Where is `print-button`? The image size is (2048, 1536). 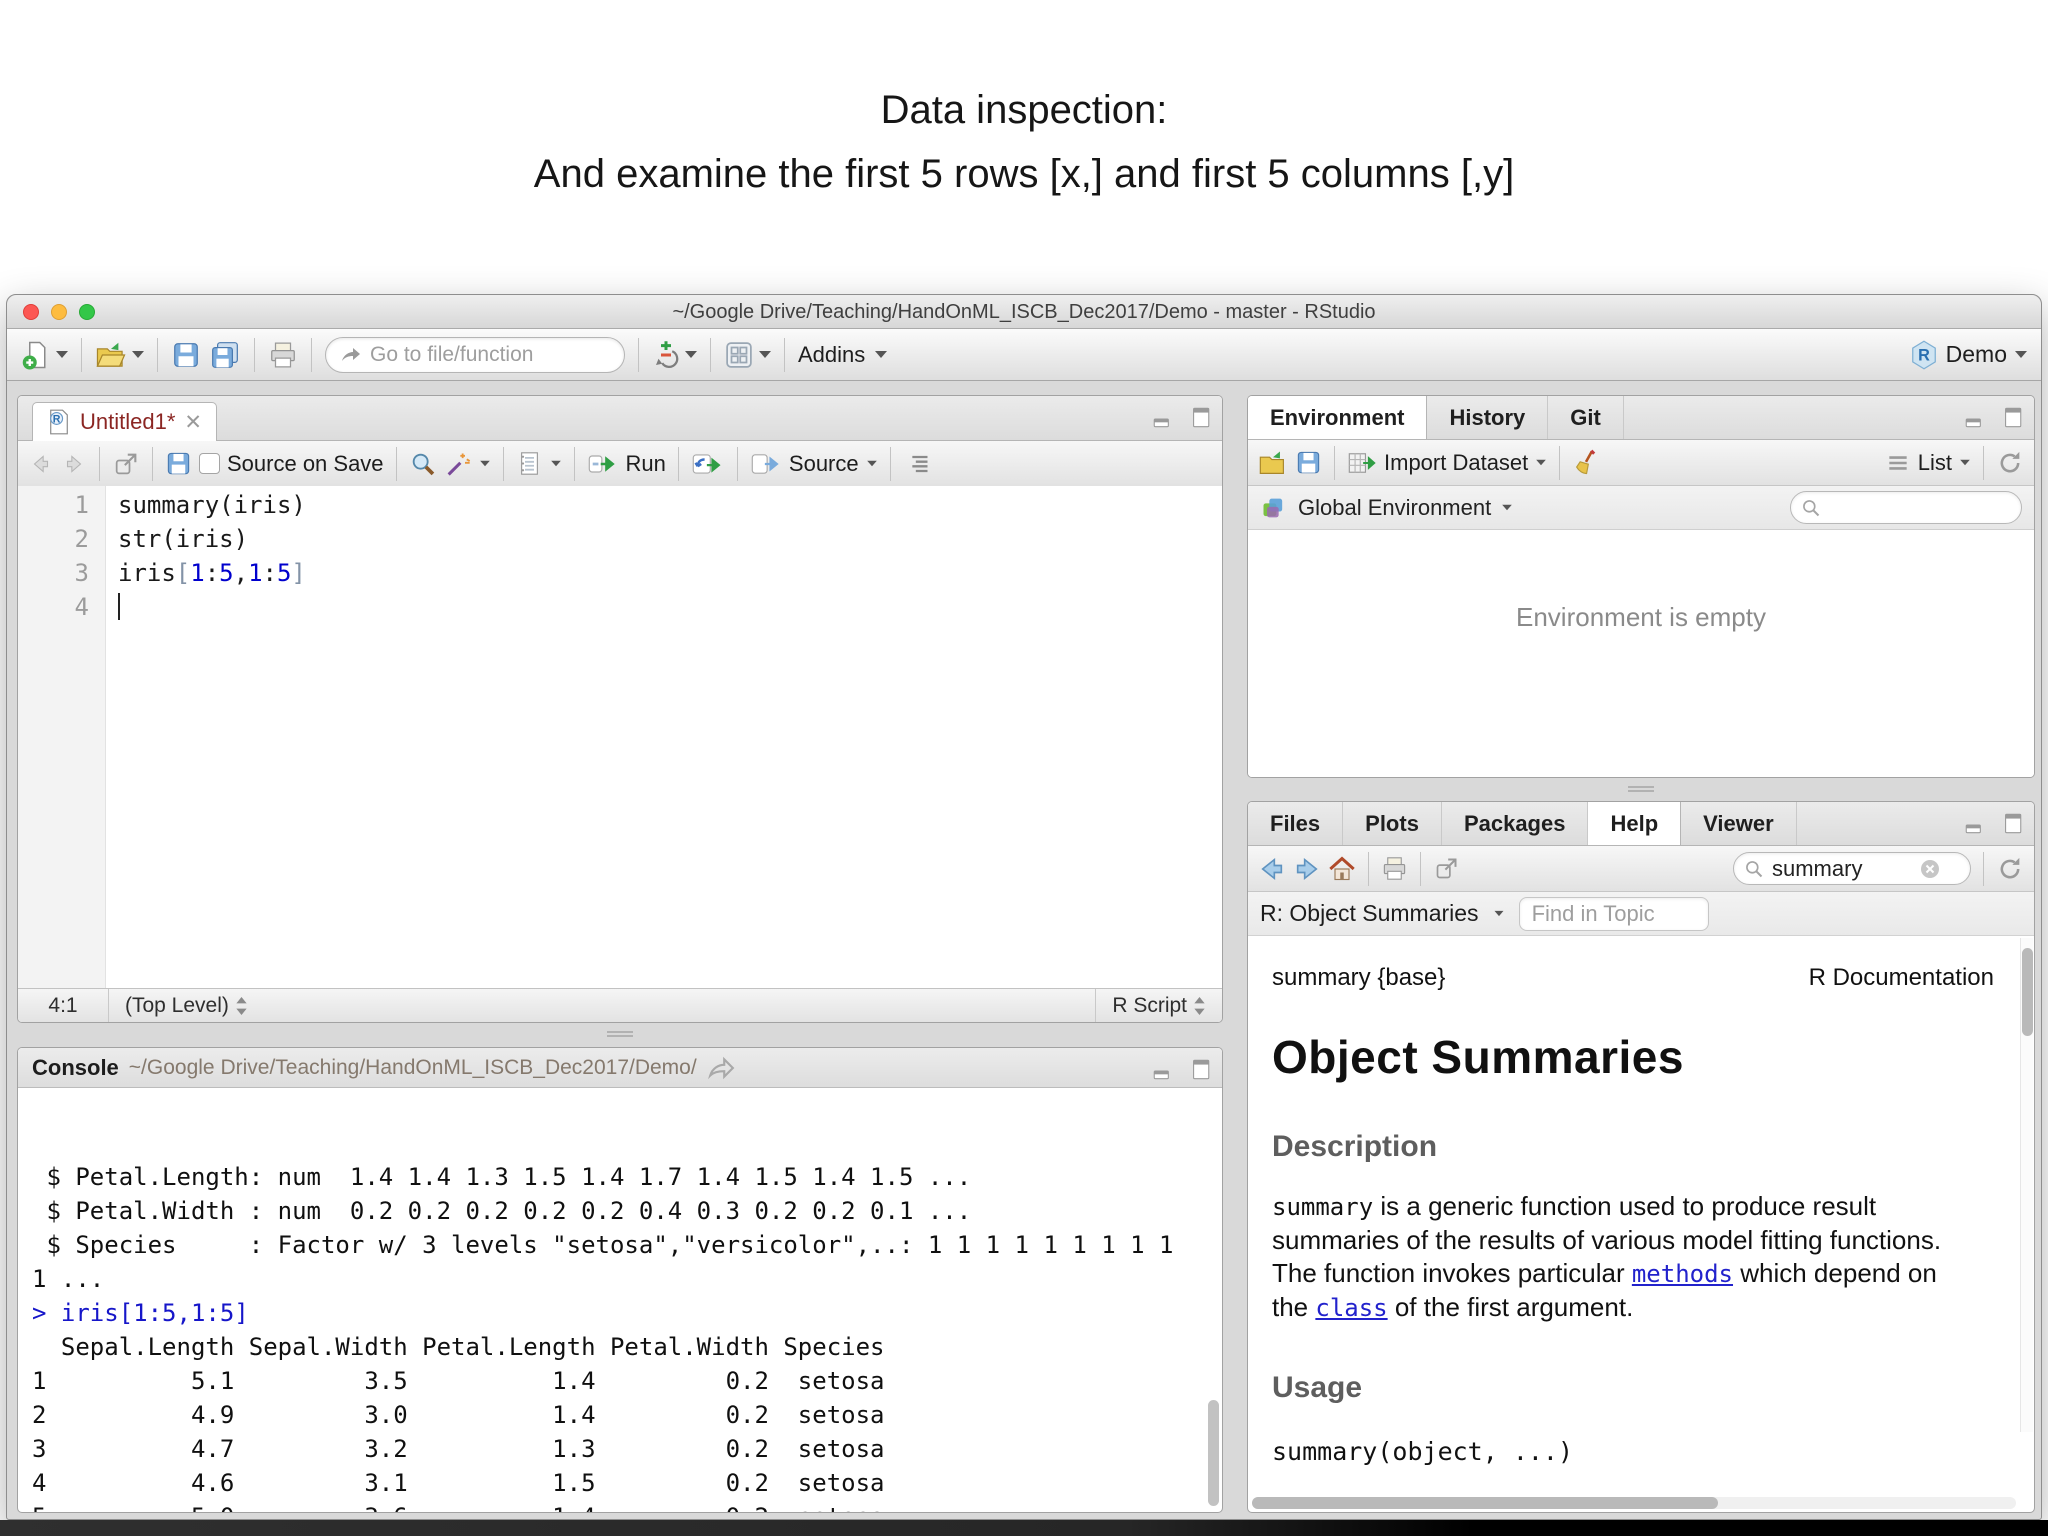 print-button is located at coordinates (283, 355).